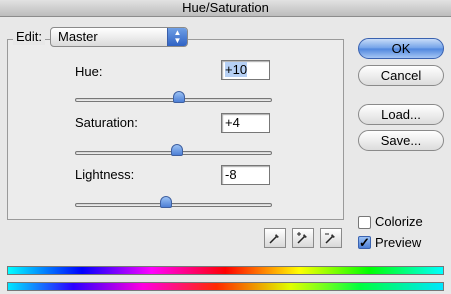 This screenshot has width=451, height=294. Describe the element at coordinates (177, 37) in the screenshot. I see `updown-arrows-icon: ▲ ▼` at that location.